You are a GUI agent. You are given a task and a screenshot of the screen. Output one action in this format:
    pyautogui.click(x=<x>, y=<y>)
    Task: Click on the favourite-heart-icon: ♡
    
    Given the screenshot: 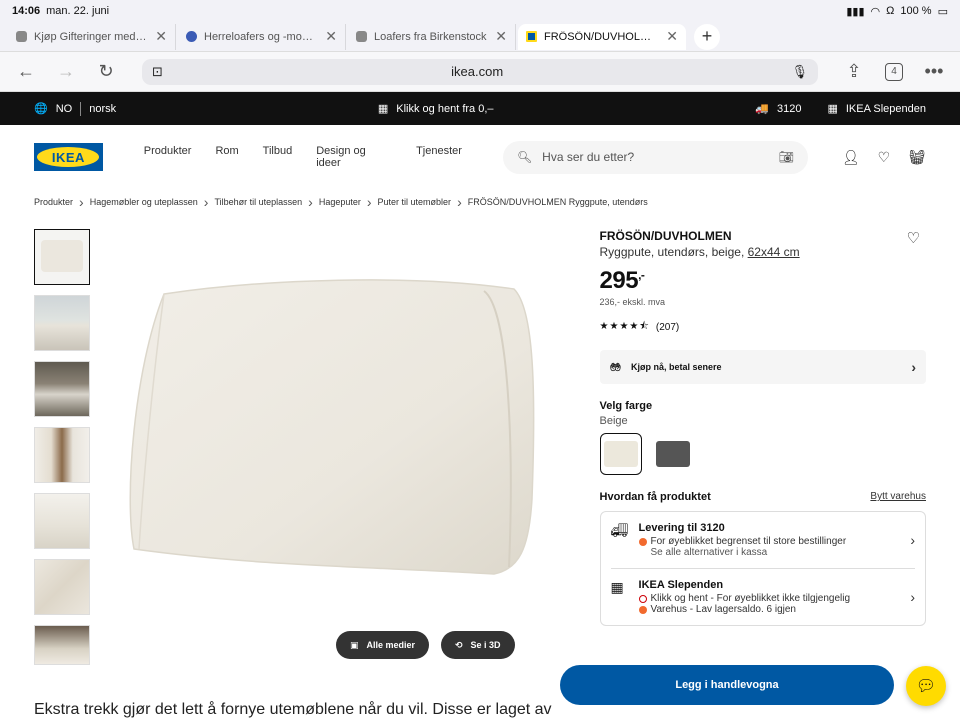 What is the action you would take?
    pyautogui.click(x=913, y=238)
    